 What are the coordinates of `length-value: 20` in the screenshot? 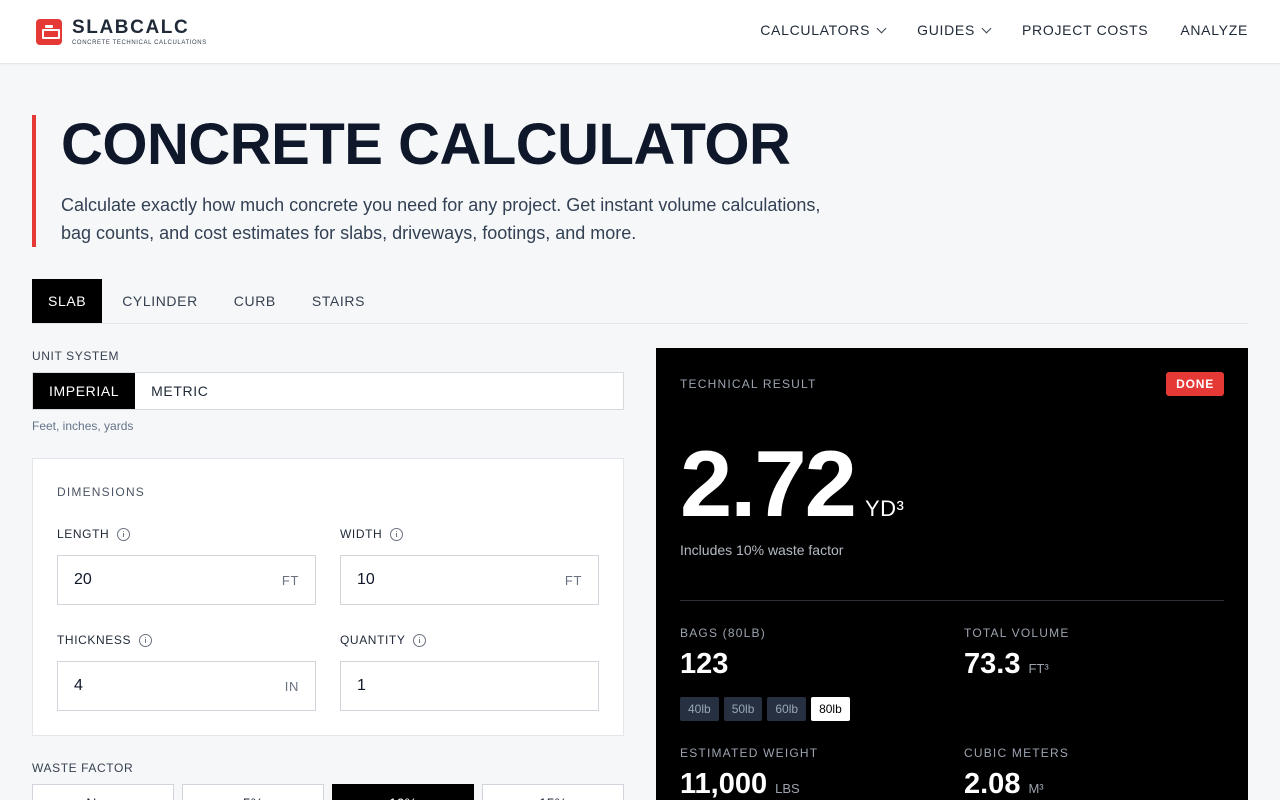 It's located at (83, 579).